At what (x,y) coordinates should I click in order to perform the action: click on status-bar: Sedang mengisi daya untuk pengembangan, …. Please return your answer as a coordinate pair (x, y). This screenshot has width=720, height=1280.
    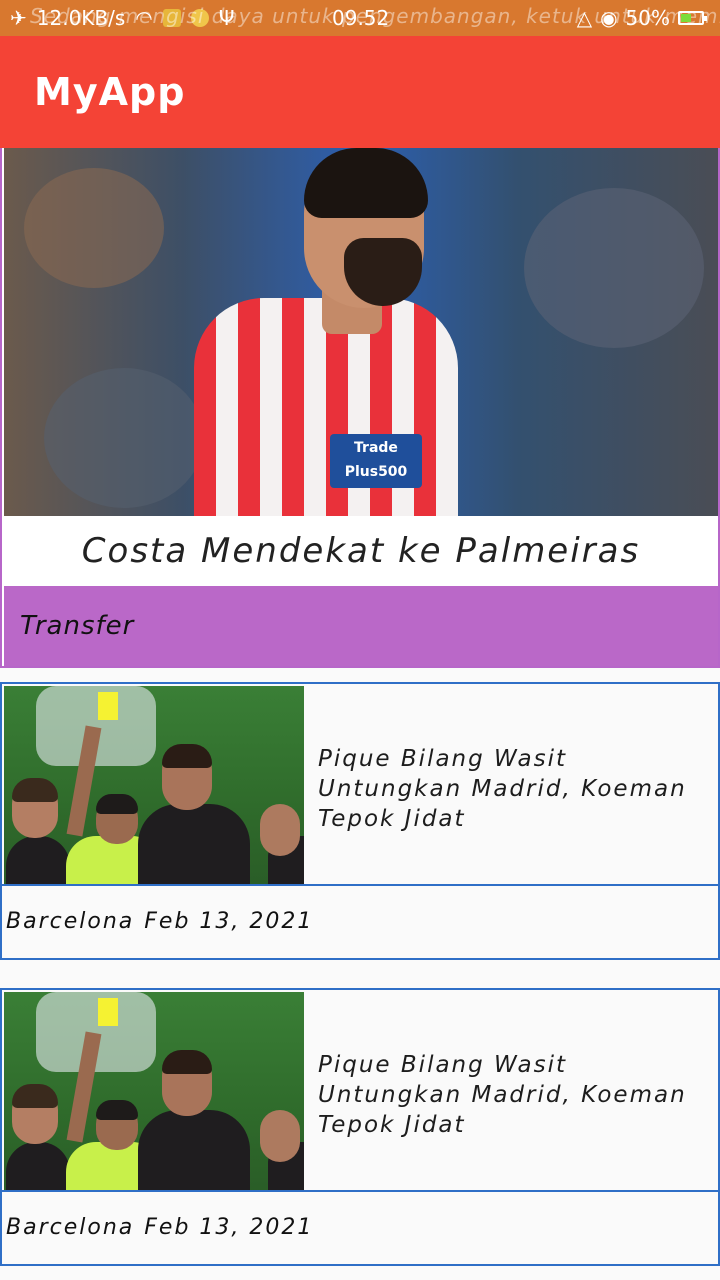
    Looking at the image, I should click on (360, 18).